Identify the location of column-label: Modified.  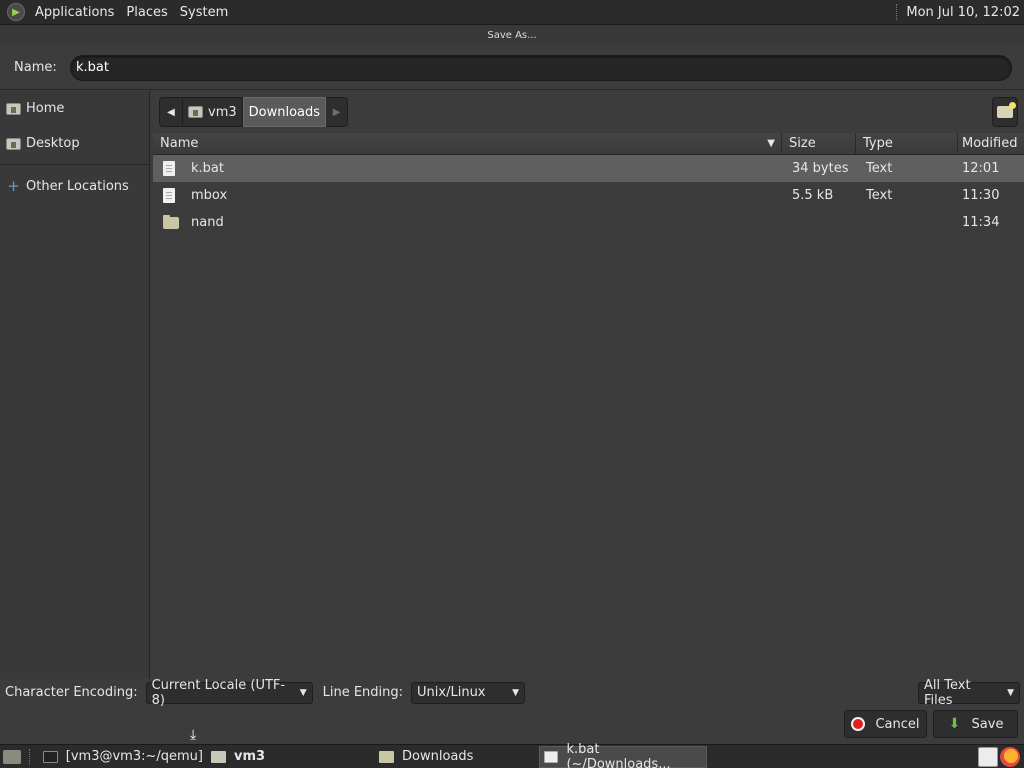
(990, 143).